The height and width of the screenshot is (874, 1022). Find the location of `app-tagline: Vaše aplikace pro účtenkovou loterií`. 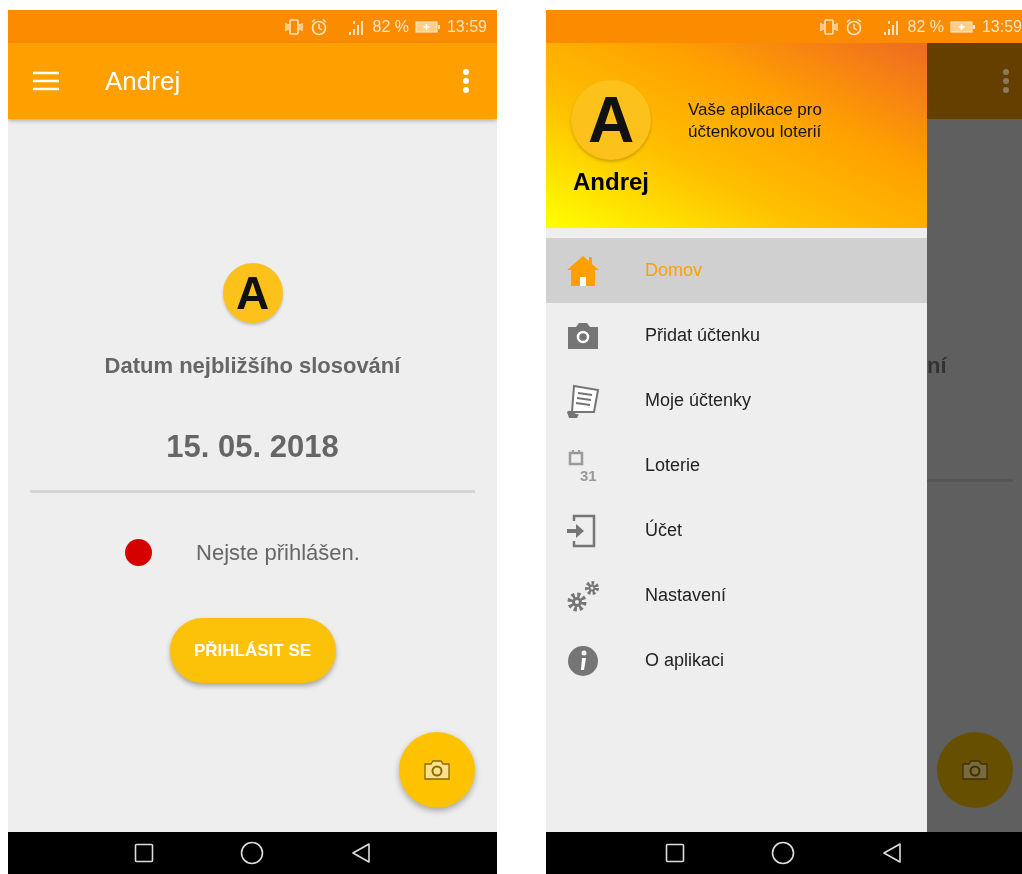

app-tagline: Vaše aplikace pro účtenkovou loterií is located at coordinates (755, 121).